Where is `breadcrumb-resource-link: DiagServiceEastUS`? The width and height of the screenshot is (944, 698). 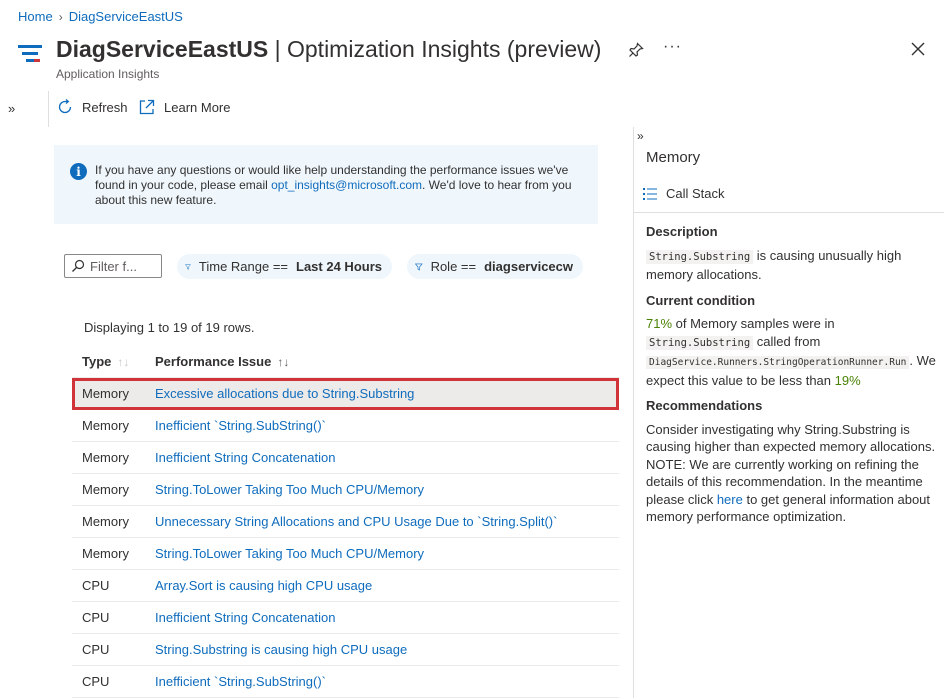 breadcrumb-resource-link: DiagServiceEastUS is located at coordinates (126, 16).